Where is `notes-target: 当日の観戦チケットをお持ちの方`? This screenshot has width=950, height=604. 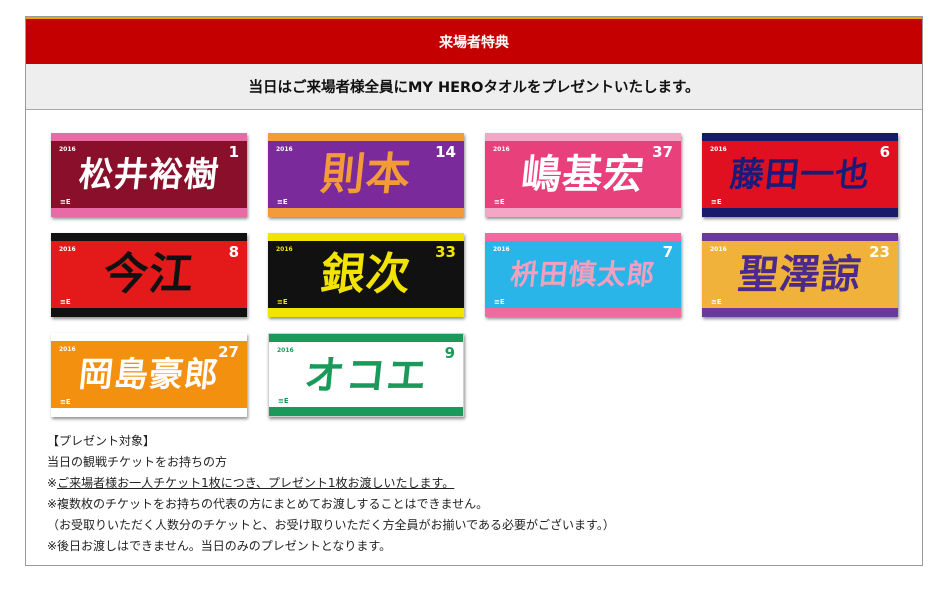 notes-target: 当日の観戦チケットをお持ちの方 is located at coordinates (137, 462).